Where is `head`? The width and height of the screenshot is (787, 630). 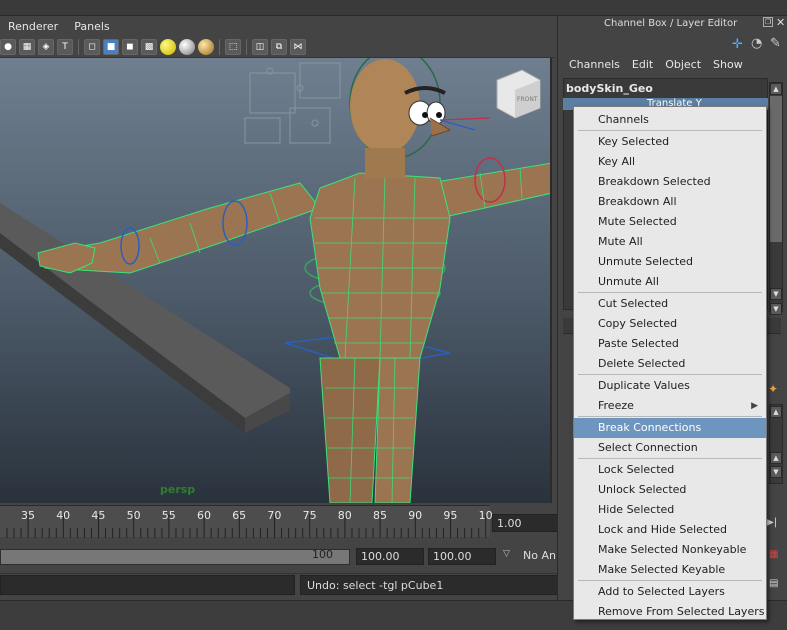
head is located at coordinates (385, 106).